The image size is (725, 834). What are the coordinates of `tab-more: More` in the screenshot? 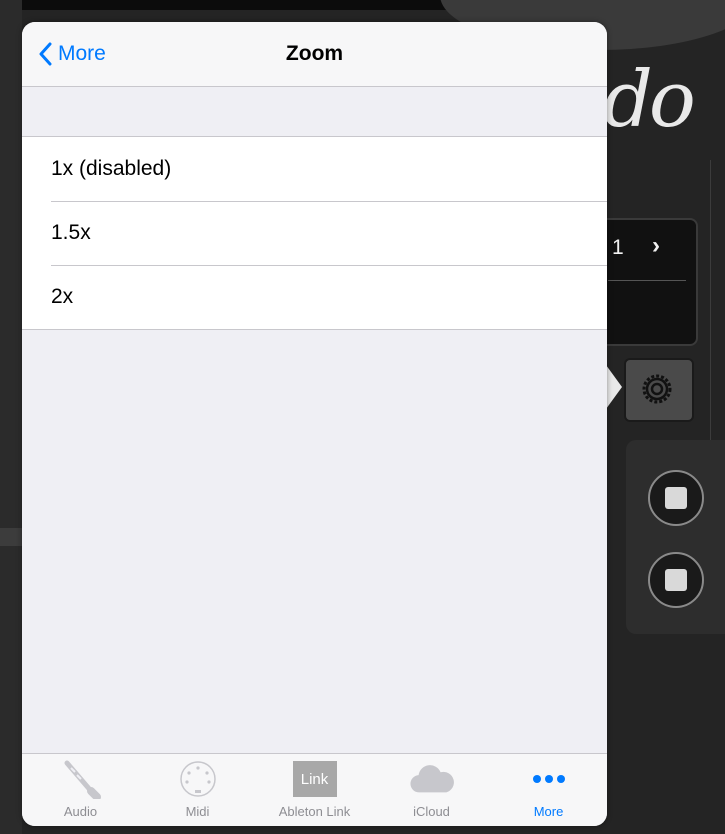 It's located at (548, 790).